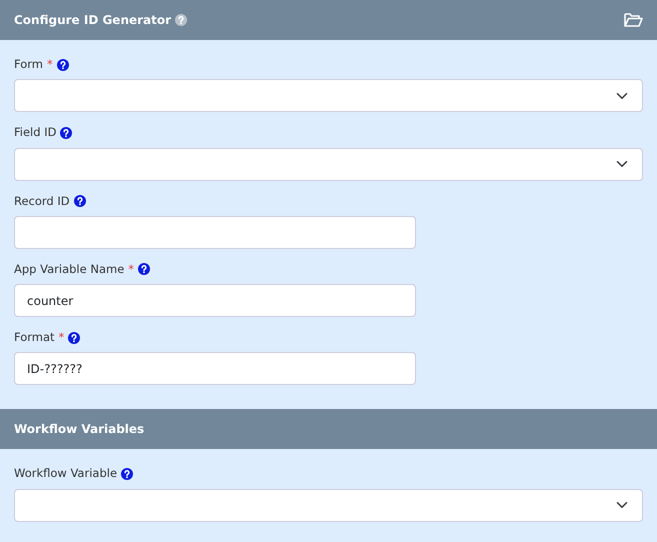 Image resolution: width=657 pixels, height=542 pixels. I want to click on section-title: Configure ID Generator, so click(93, 20).